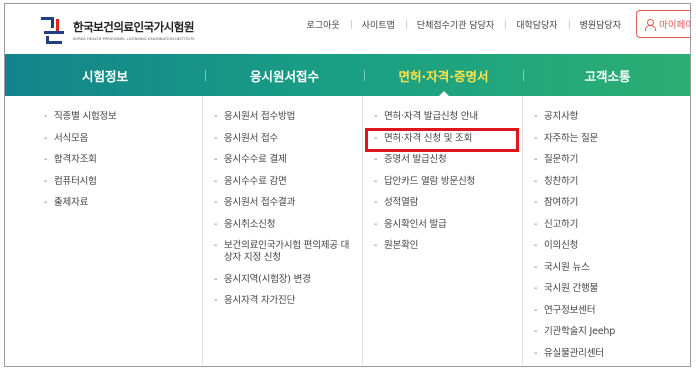 The width and height of the screenshot is (696, 372). Describe the element at coordinates (611, 139) in the screenshot. I see `menu-item: 자주하는 질문` at that location.